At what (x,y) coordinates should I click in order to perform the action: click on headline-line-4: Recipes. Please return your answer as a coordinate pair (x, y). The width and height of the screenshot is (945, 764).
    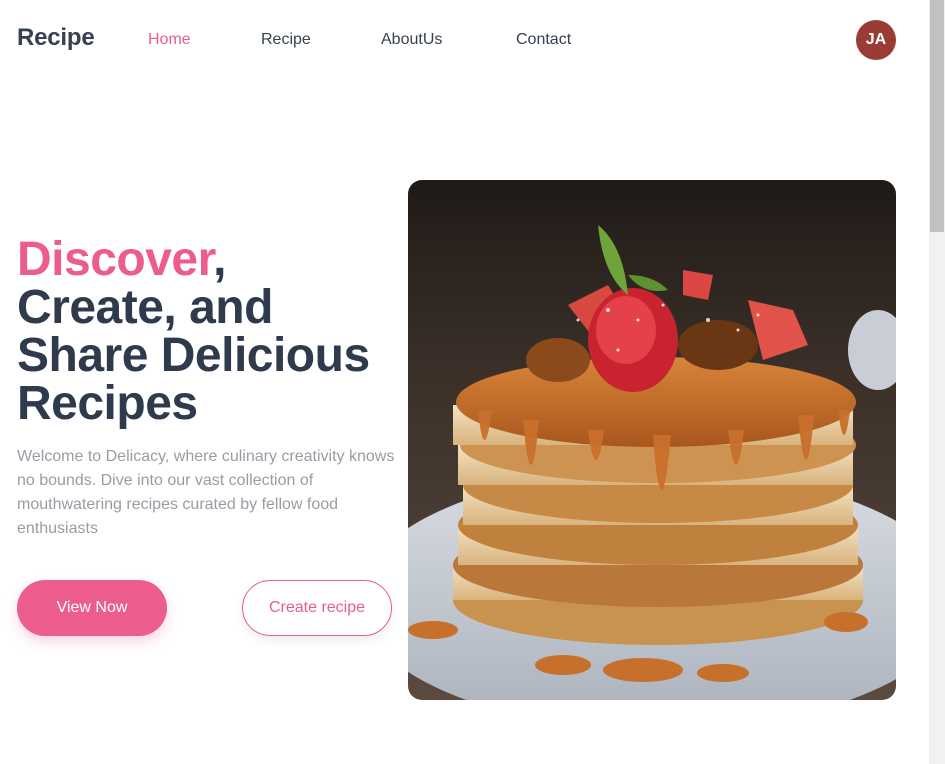
    Looking at the image, I should click on (107, 403).